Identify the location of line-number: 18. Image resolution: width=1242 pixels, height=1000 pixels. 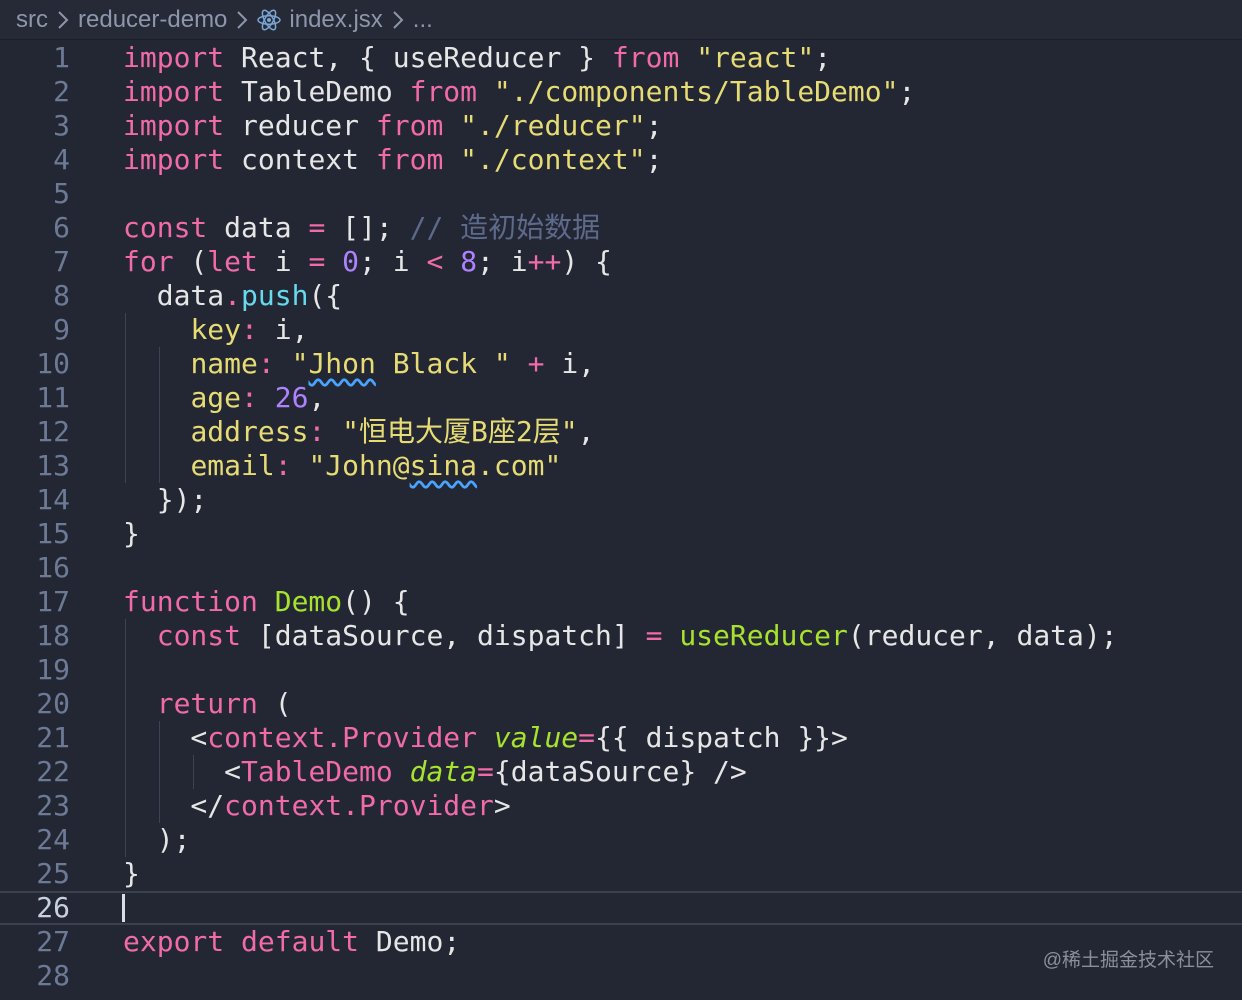
(53, 635).